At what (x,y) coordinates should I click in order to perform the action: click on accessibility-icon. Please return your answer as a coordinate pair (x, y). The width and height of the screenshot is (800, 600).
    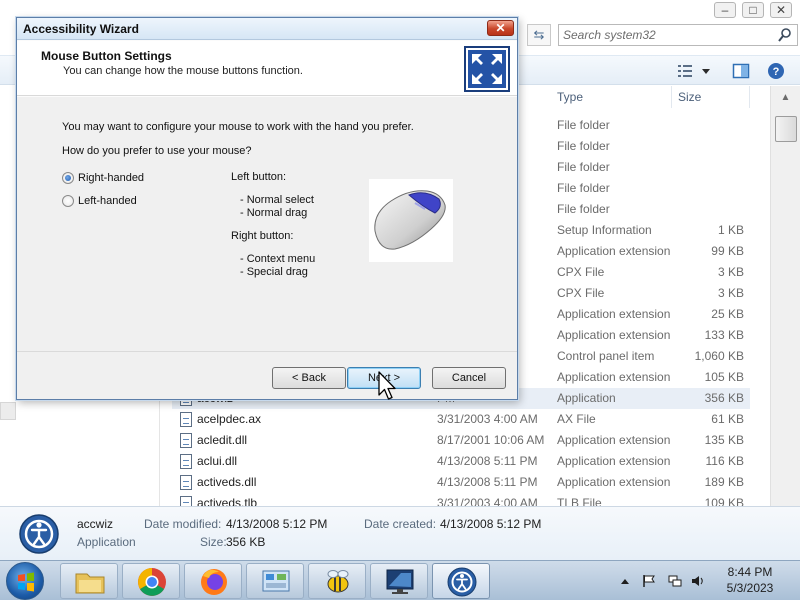
    Looking at the image, I should click on (462, 582).